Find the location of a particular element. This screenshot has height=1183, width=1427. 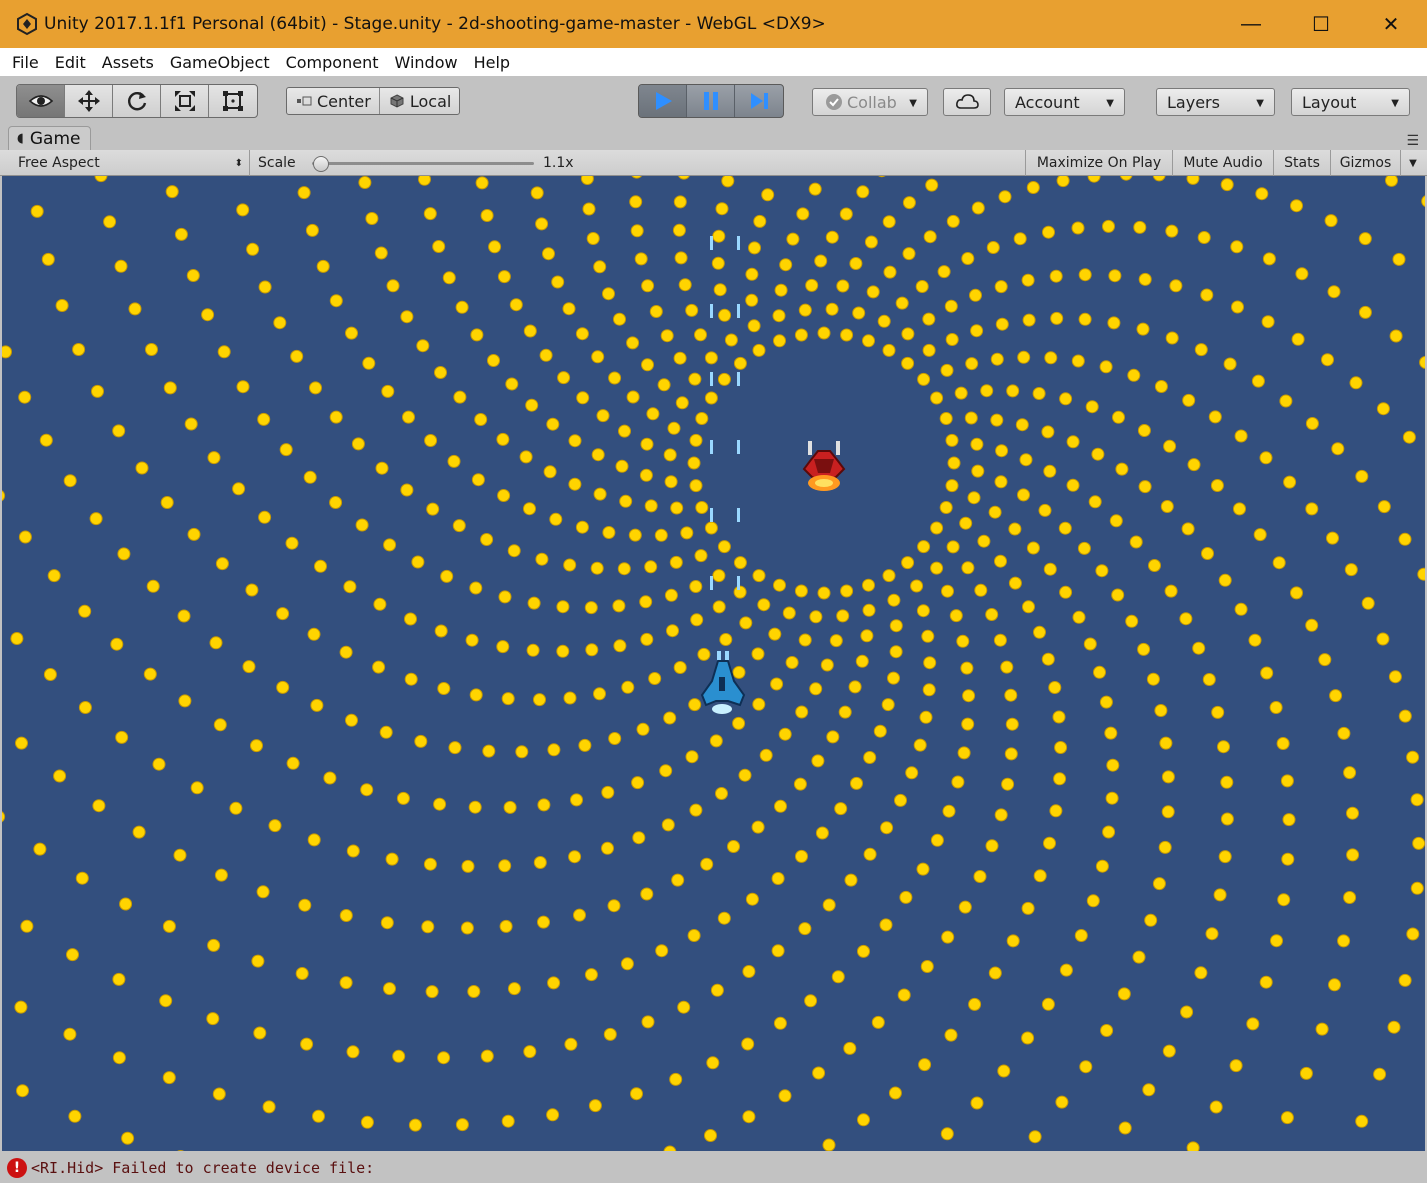

console-status-bar: ! <RI.Hid> Failed to create device file: is located at coordinates (713, 1168).